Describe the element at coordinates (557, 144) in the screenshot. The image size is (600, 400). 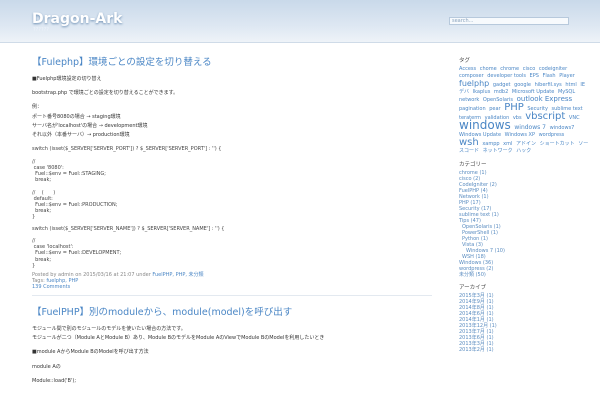
I see `tag-link: ショートカット` at that location.